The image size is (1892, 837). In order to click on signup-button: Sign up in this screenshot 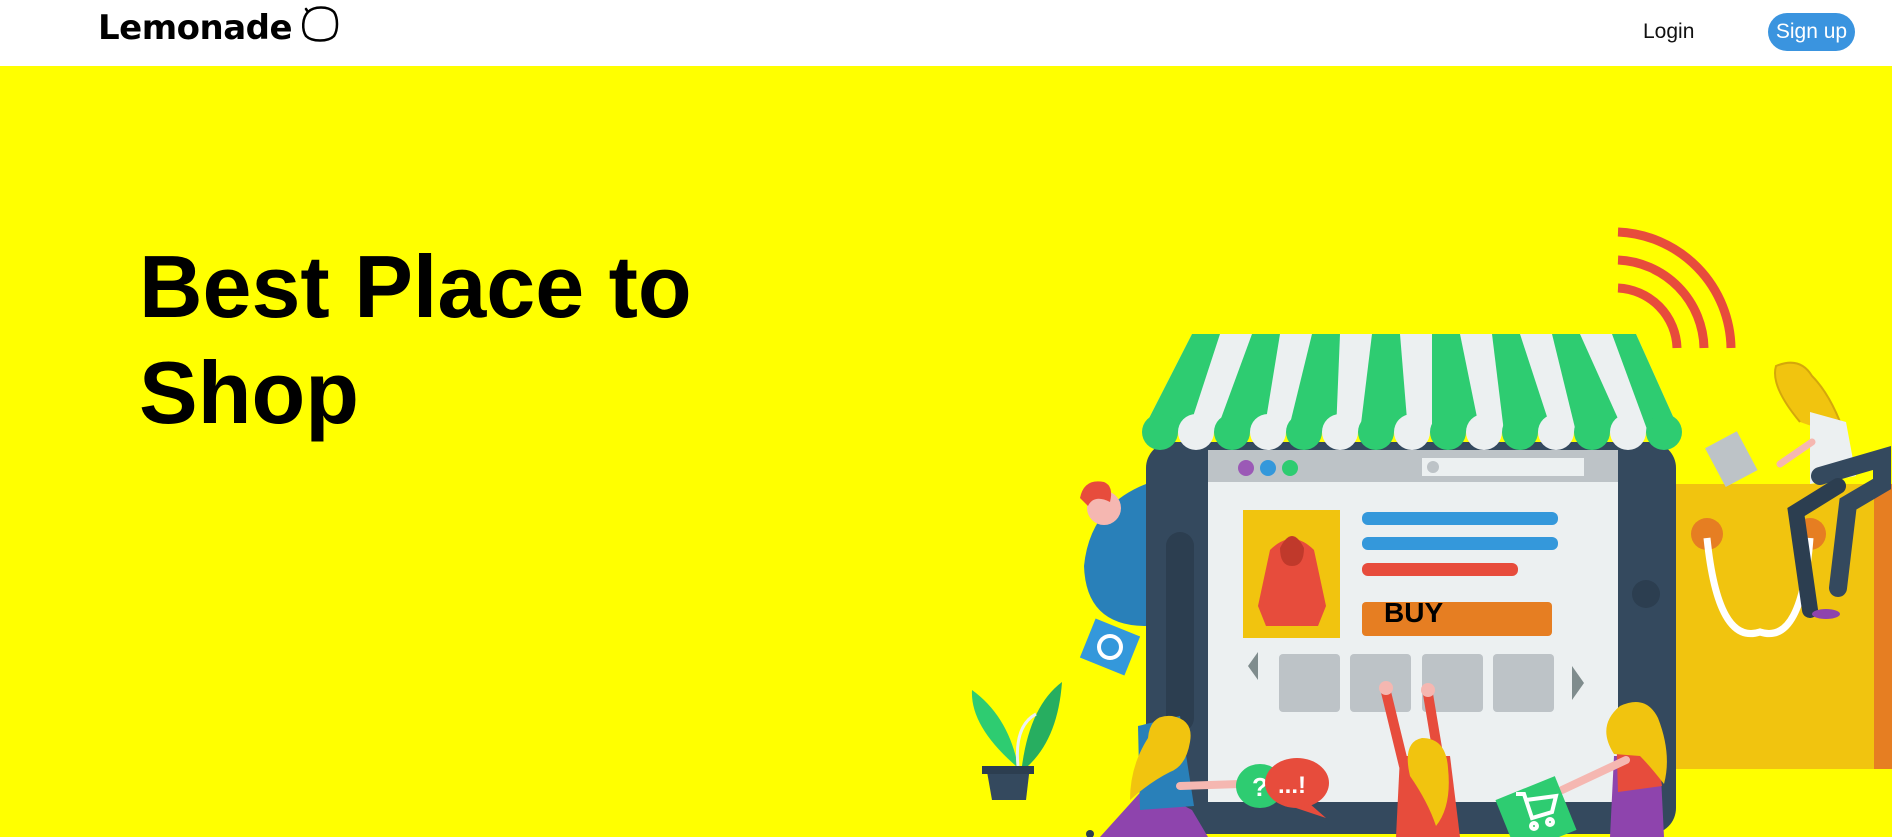, I will do `click(1811, 32)`.